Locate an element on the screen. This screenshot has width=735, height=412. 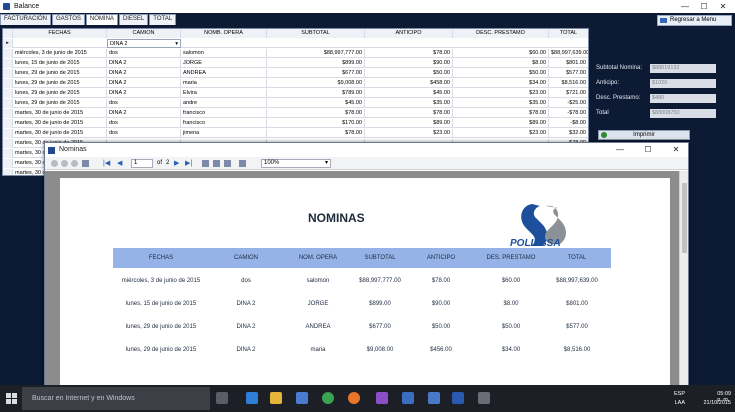
word-icon is located at coordinates (458, 398).